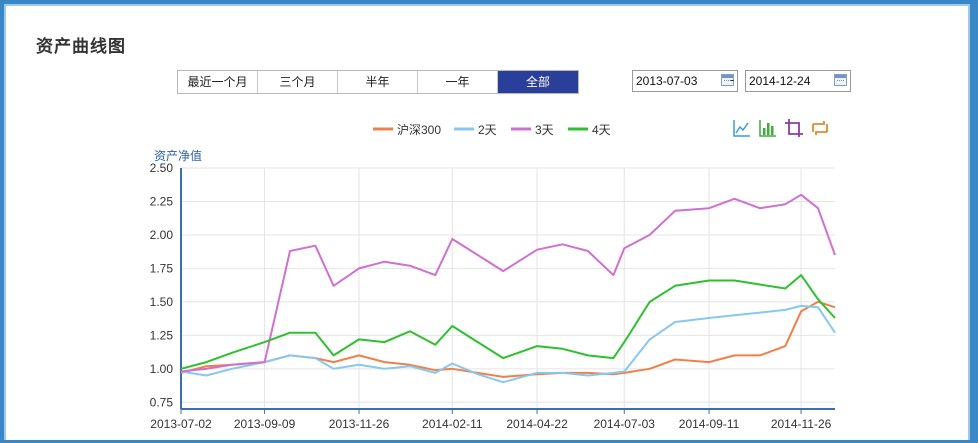 This screenshot has height=443, width=978. I want to click on start-date-input: 2013-07-03, so click(685, 81).